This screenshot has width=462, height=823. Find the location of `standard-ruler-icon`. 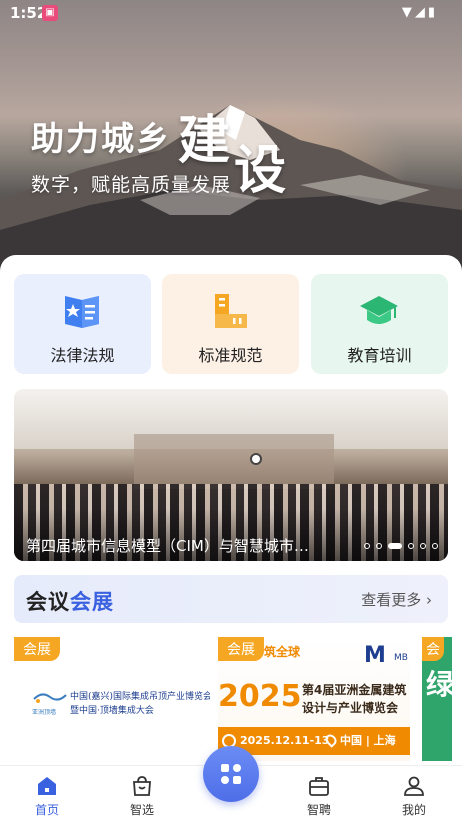

standard-ruler-icon is located at coordinates (231, 311).